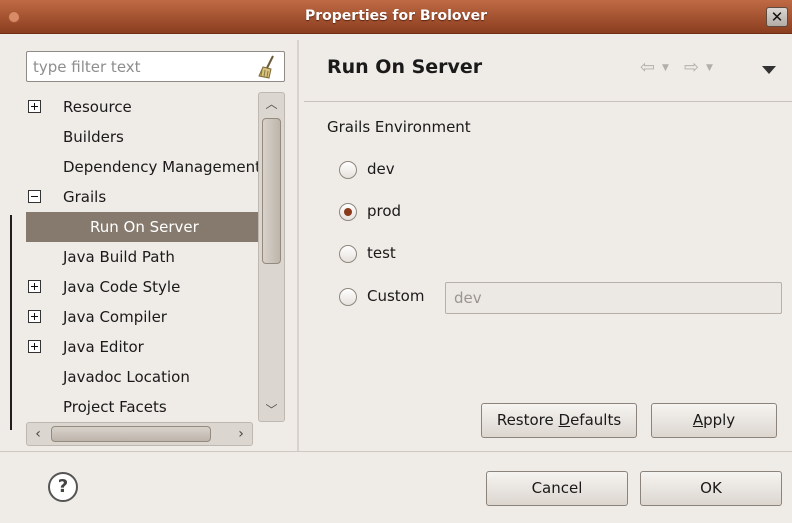 Image resolution: width=792 pixels, height=523 pixels. I want to click on radio-label: Custom, so click(396, 296).